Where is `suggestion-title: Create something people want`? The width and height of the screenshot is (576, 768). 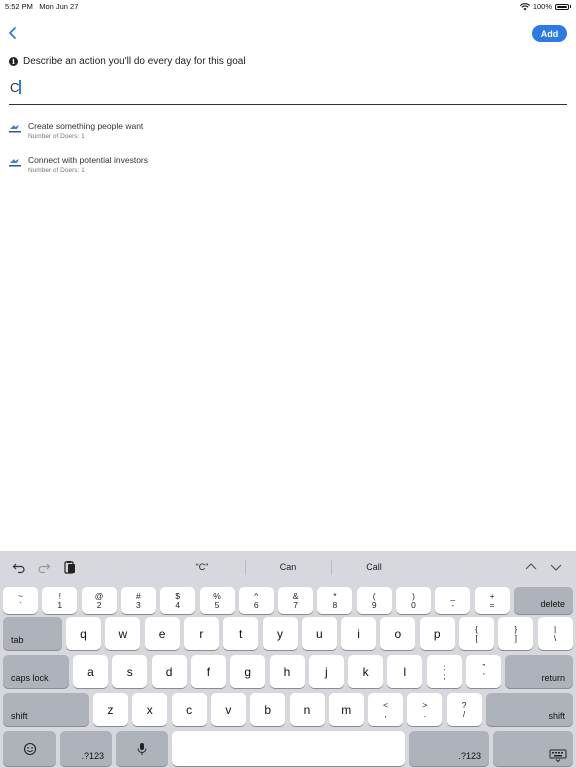 suggestion-title: Create something people want is located at coordinates (86, 126).